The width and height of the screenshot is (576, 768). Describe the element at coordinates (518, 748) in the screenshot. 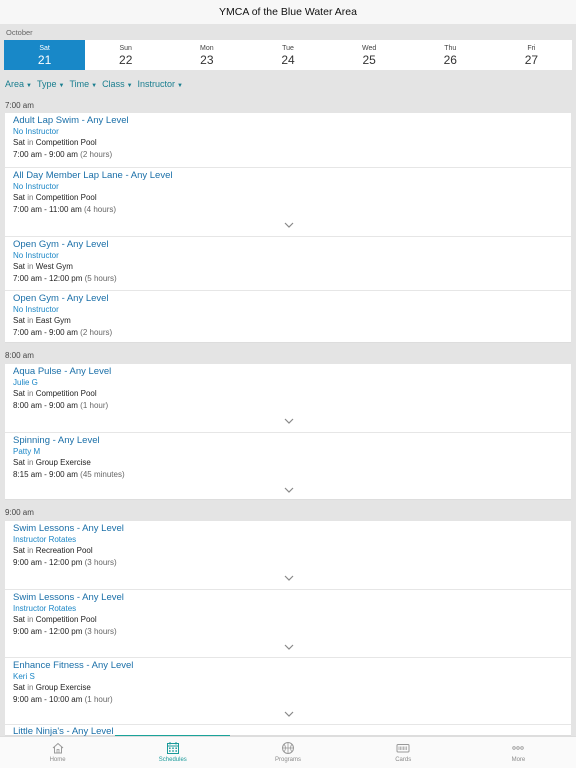

I see `more-icon` at that location.